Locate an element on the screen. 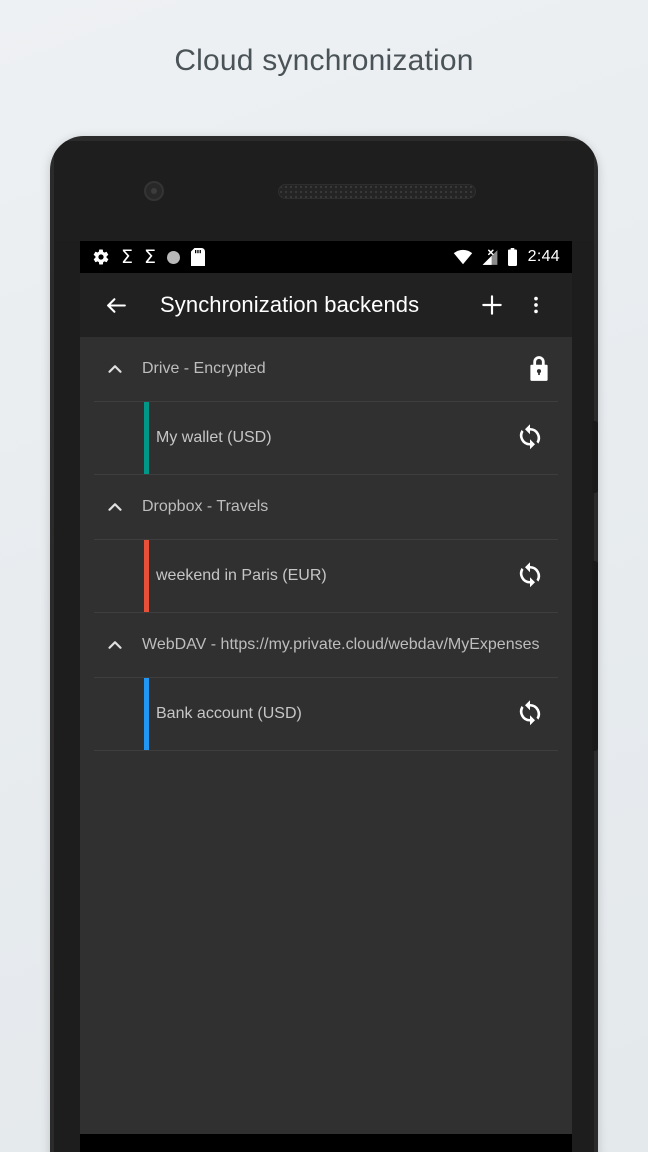 This screenshot has height=1152, width=648. nav-recents-button is located at coordinates (453, 1146).